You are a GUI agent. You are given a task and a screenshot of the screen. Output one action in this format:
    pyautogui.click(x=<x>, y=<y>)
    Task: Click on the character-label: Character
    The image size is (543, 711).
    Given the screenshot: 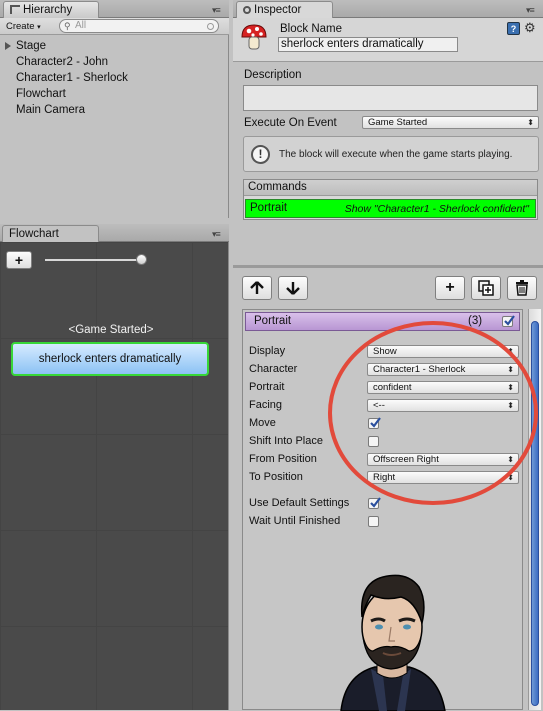 What is the action you would take?
    pyautogui.click(x=273, y=369)
    